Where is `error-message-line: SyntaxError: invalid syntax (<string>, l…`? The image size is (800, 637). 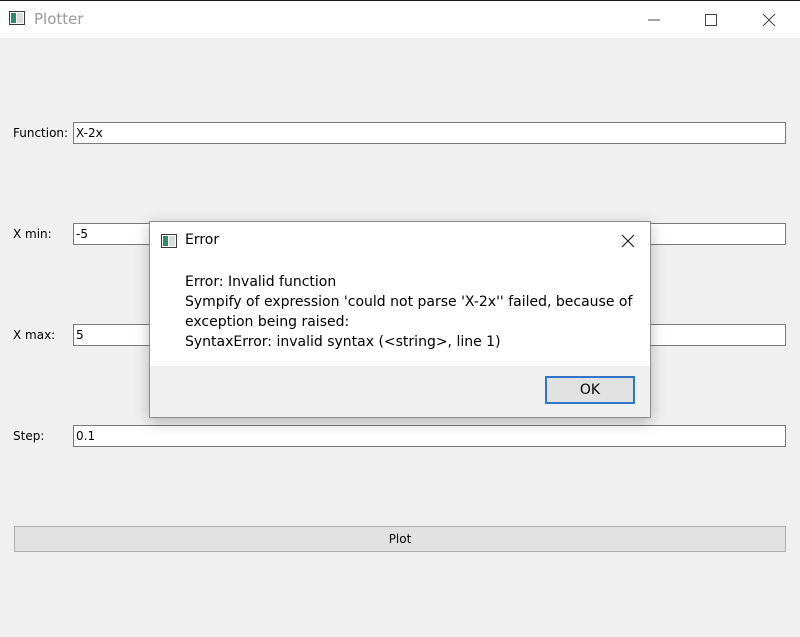 error-message-line: SyntaxError: invalid syntax (<string>, l… is located at coordinates (343, 342).